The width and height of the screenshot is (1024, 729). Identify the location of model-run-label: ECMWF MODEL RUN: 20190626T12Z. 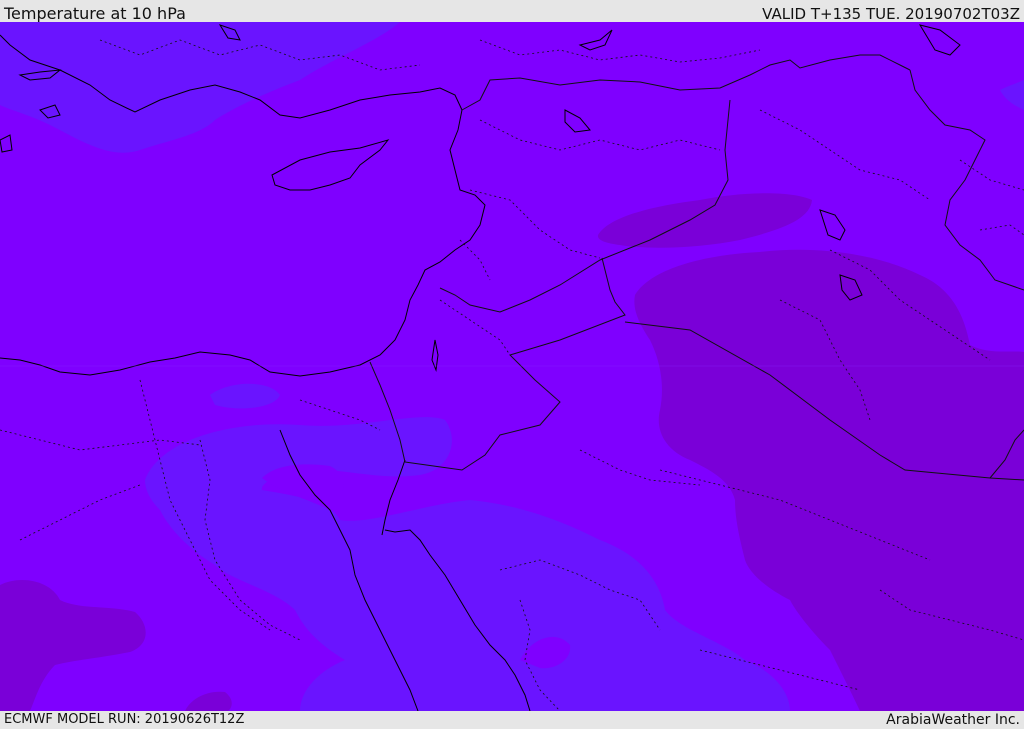
(124, 719).